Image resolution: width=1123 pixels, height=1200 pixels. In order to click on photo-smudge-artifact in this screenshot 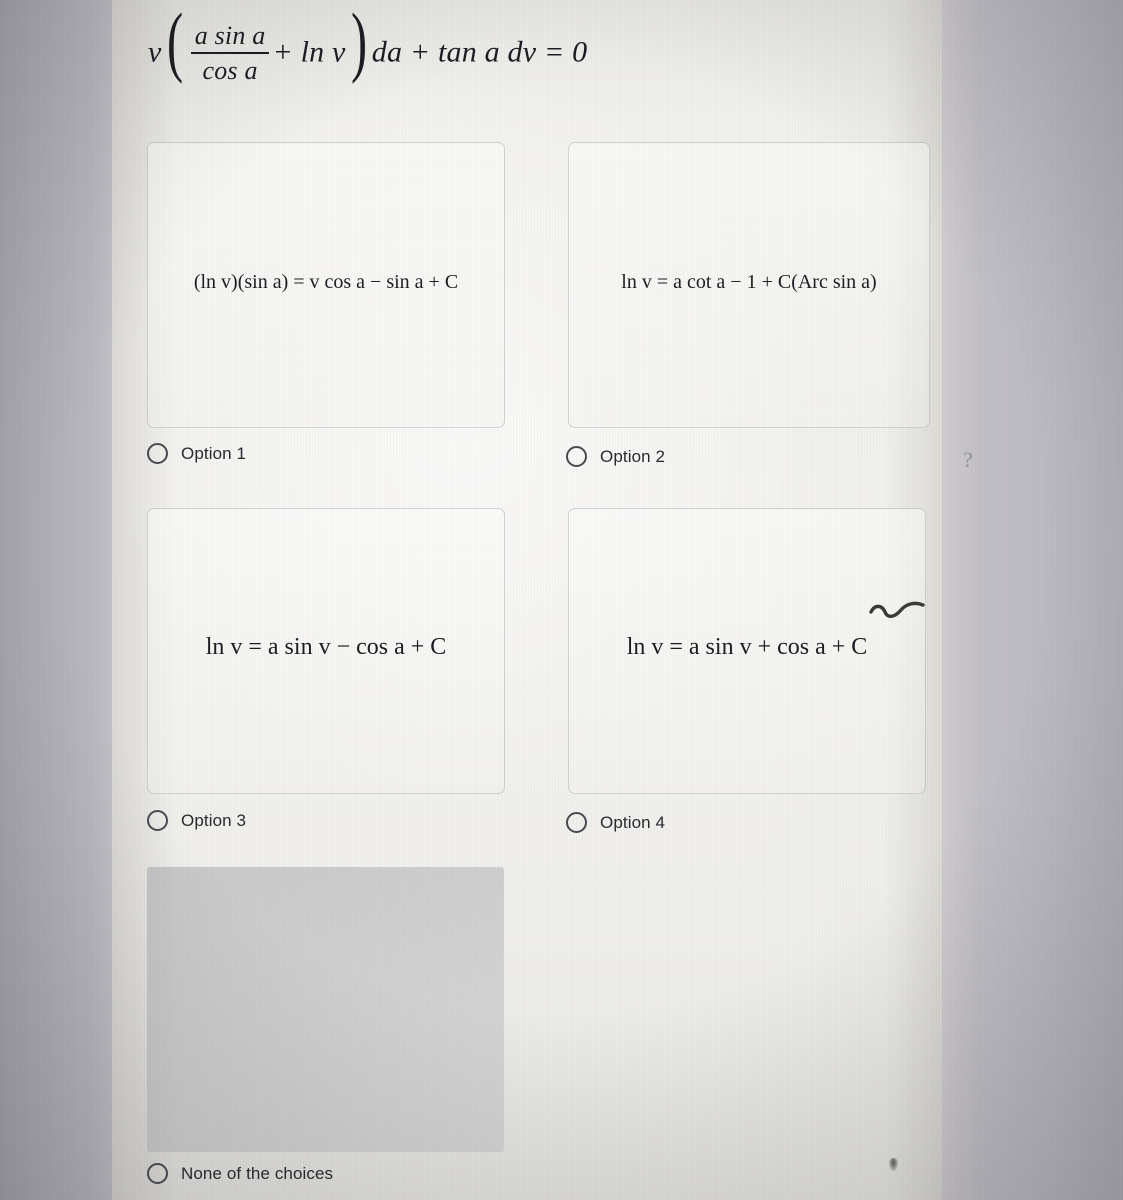, I will do `click(893, 1164)`.